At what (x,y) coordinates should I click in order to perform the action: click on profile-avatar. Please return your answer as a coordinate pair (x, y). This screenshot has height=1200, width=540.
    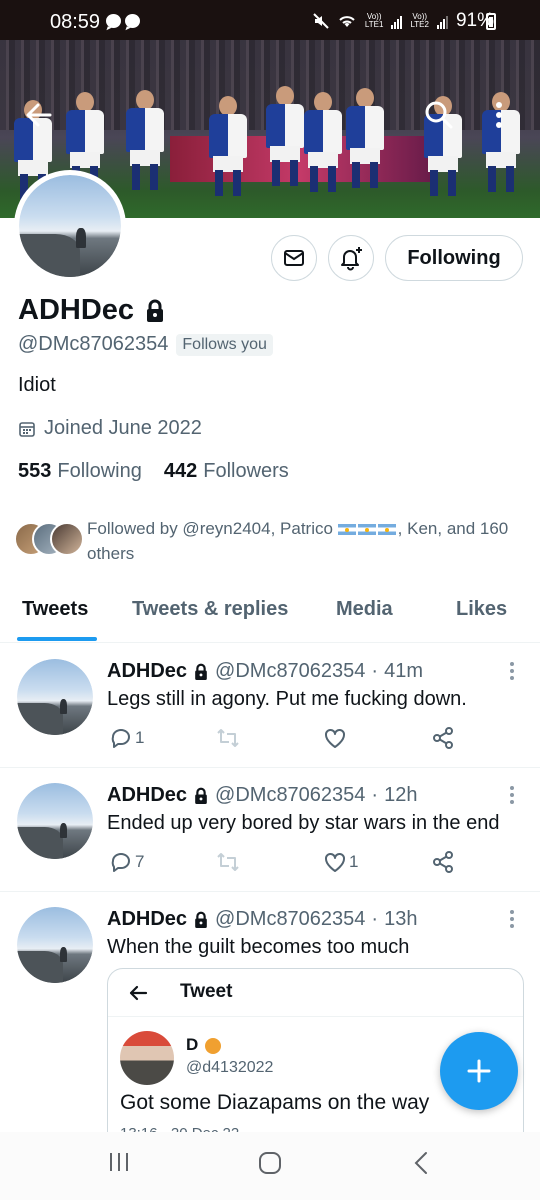
    Looking at the image, I should click on (70, 226).